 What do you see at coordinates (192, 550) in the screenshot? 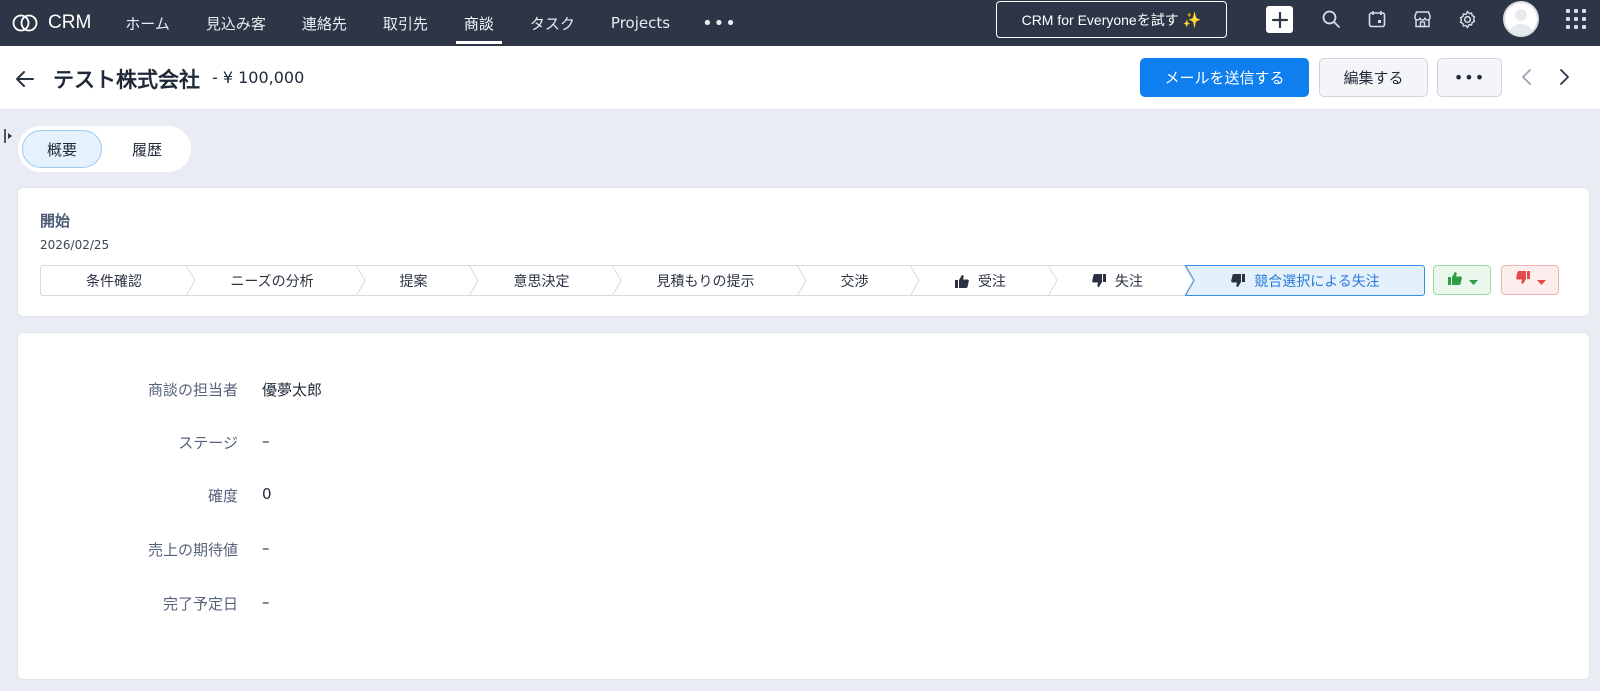
I see `field-label: 売上の期待値` at bounding box center [192, 550].